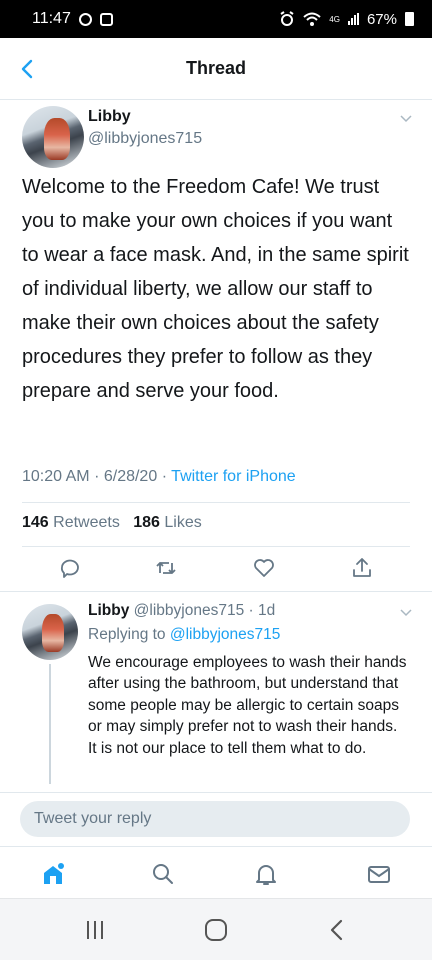 The height and width of the screenshot is (960, 432). Describe the element at coordinates (145, 139) in the screenshot. I see `author-handle: @libbyjones715` at that location.